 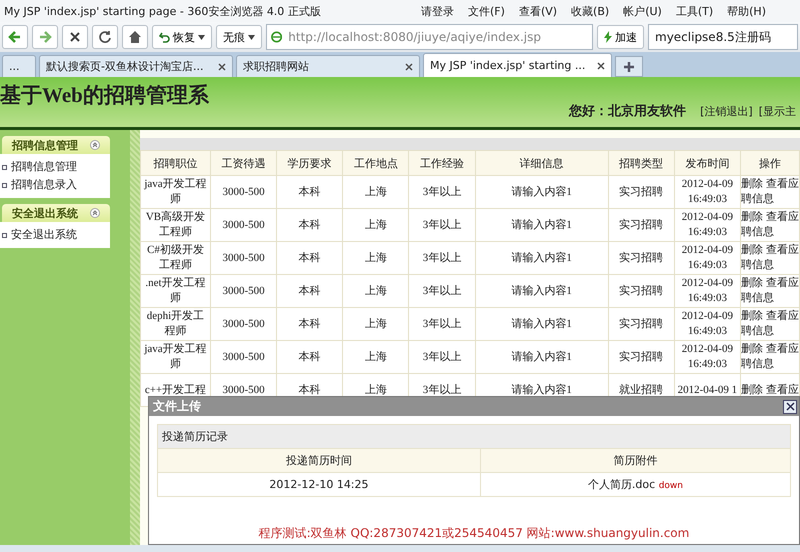 I want to click on sidebar-item: 招聘信息管理, so click(x=44, y=167).